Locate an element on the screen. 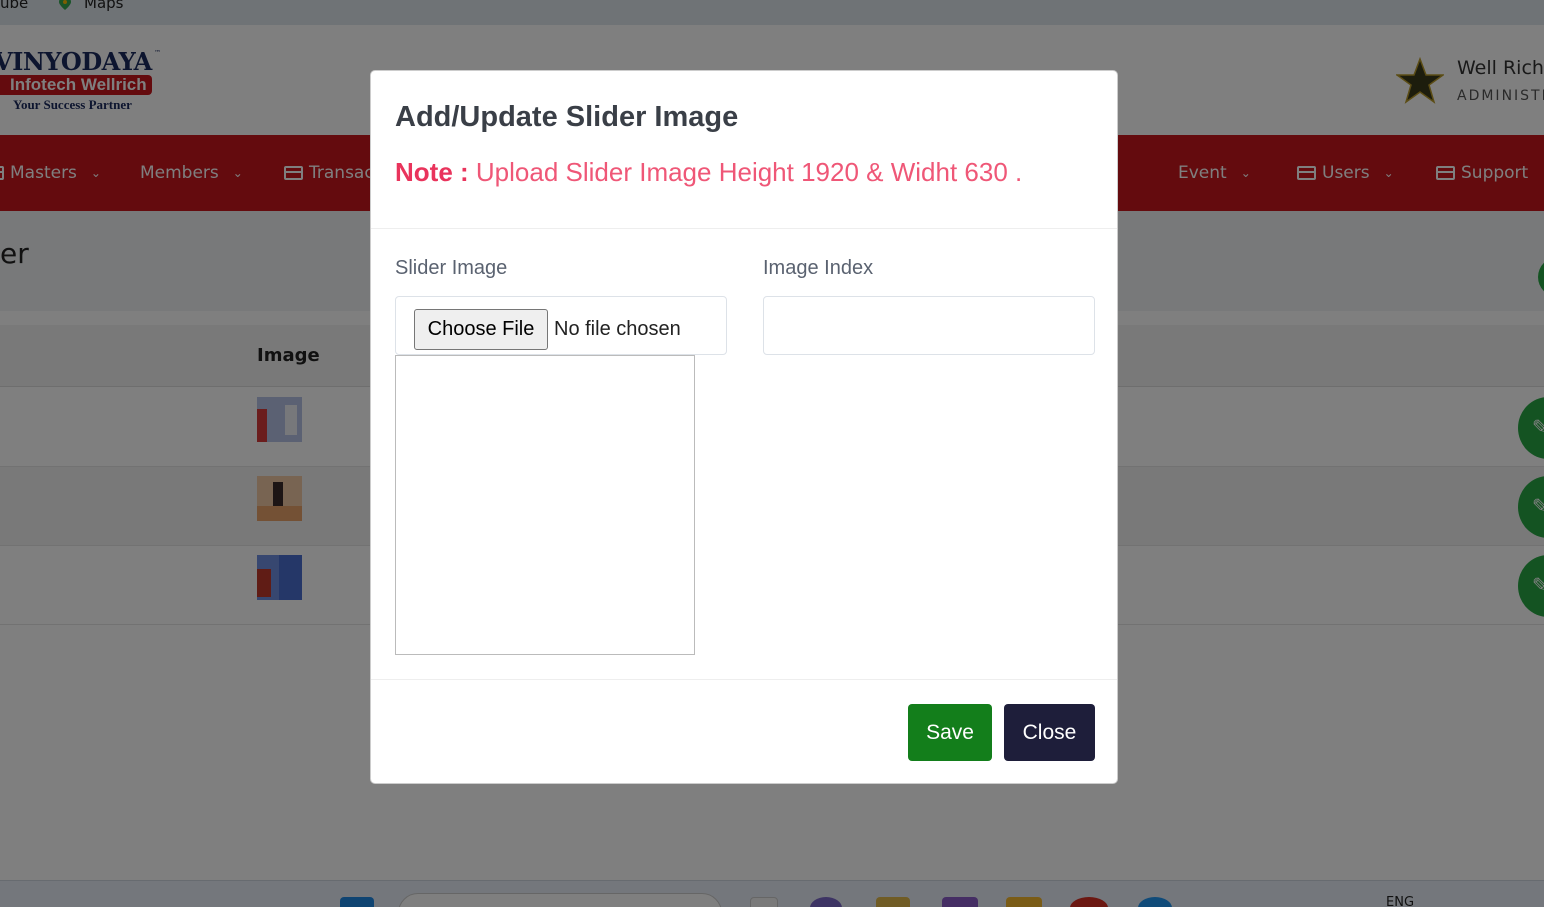 This screenshot has width=1544, height=907. file-status: No file chosen is located at coordinates (617, 329).